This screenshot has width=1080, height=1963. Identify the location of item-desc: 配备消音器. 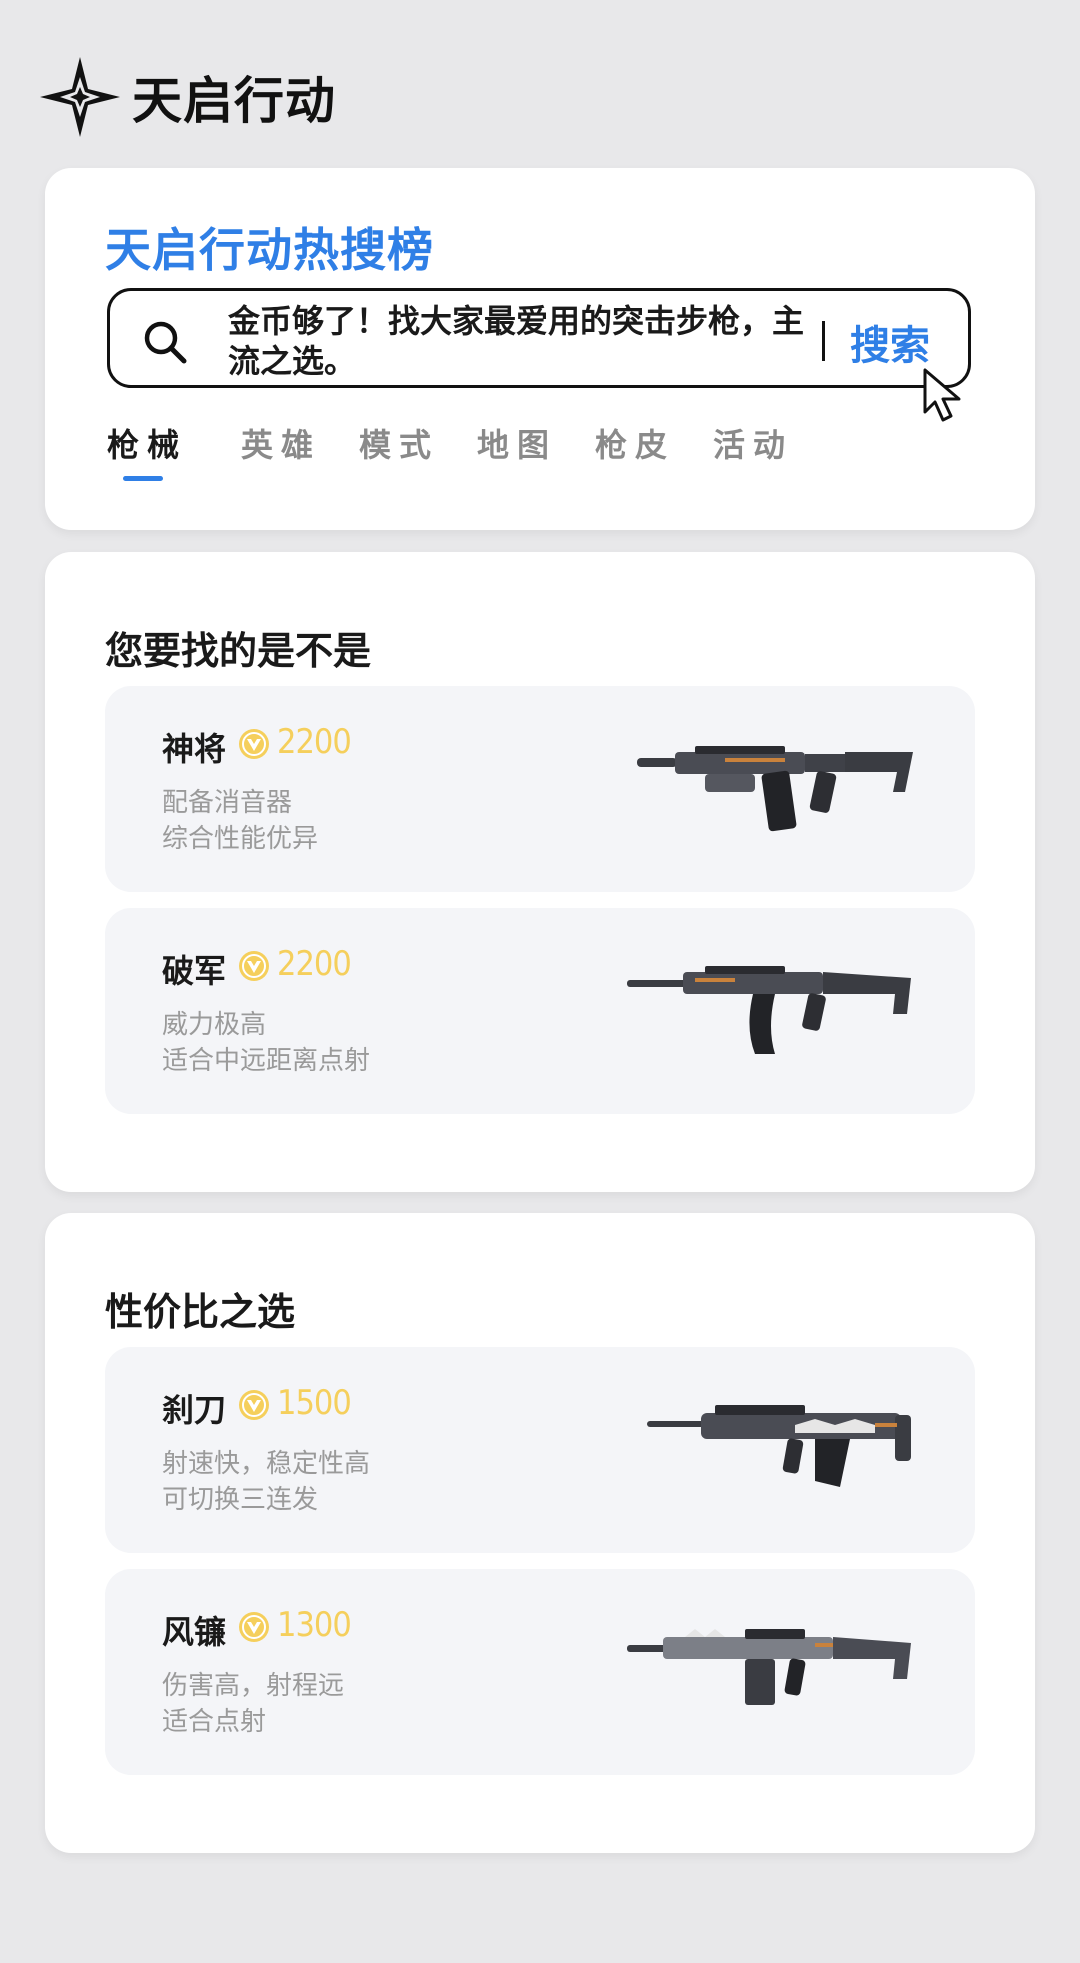
(227, 803).